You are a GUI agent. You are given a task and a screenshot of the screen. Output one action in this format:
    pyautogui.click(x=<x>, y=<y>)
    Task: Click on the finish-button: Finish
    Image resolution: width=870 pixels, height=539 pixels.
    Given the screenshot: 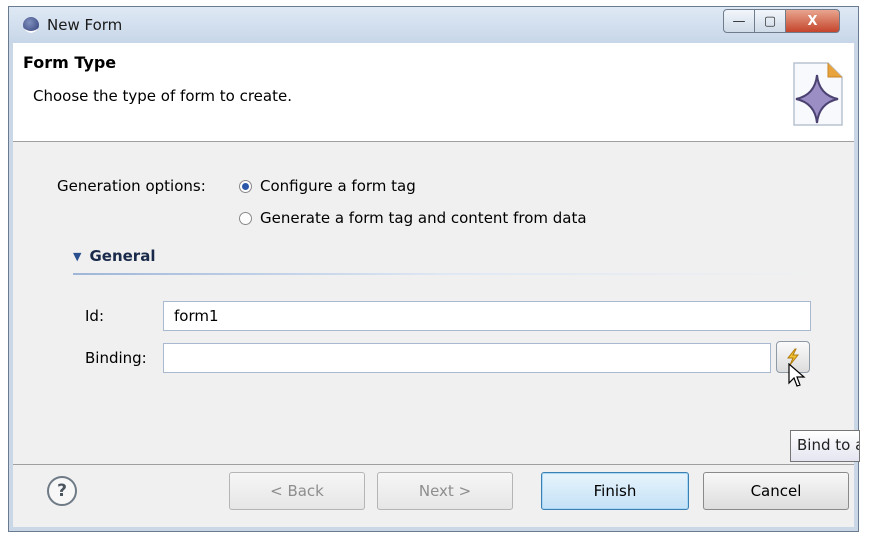 What is the action you would take?
    pyautogui.click(x=615, y=491)
    